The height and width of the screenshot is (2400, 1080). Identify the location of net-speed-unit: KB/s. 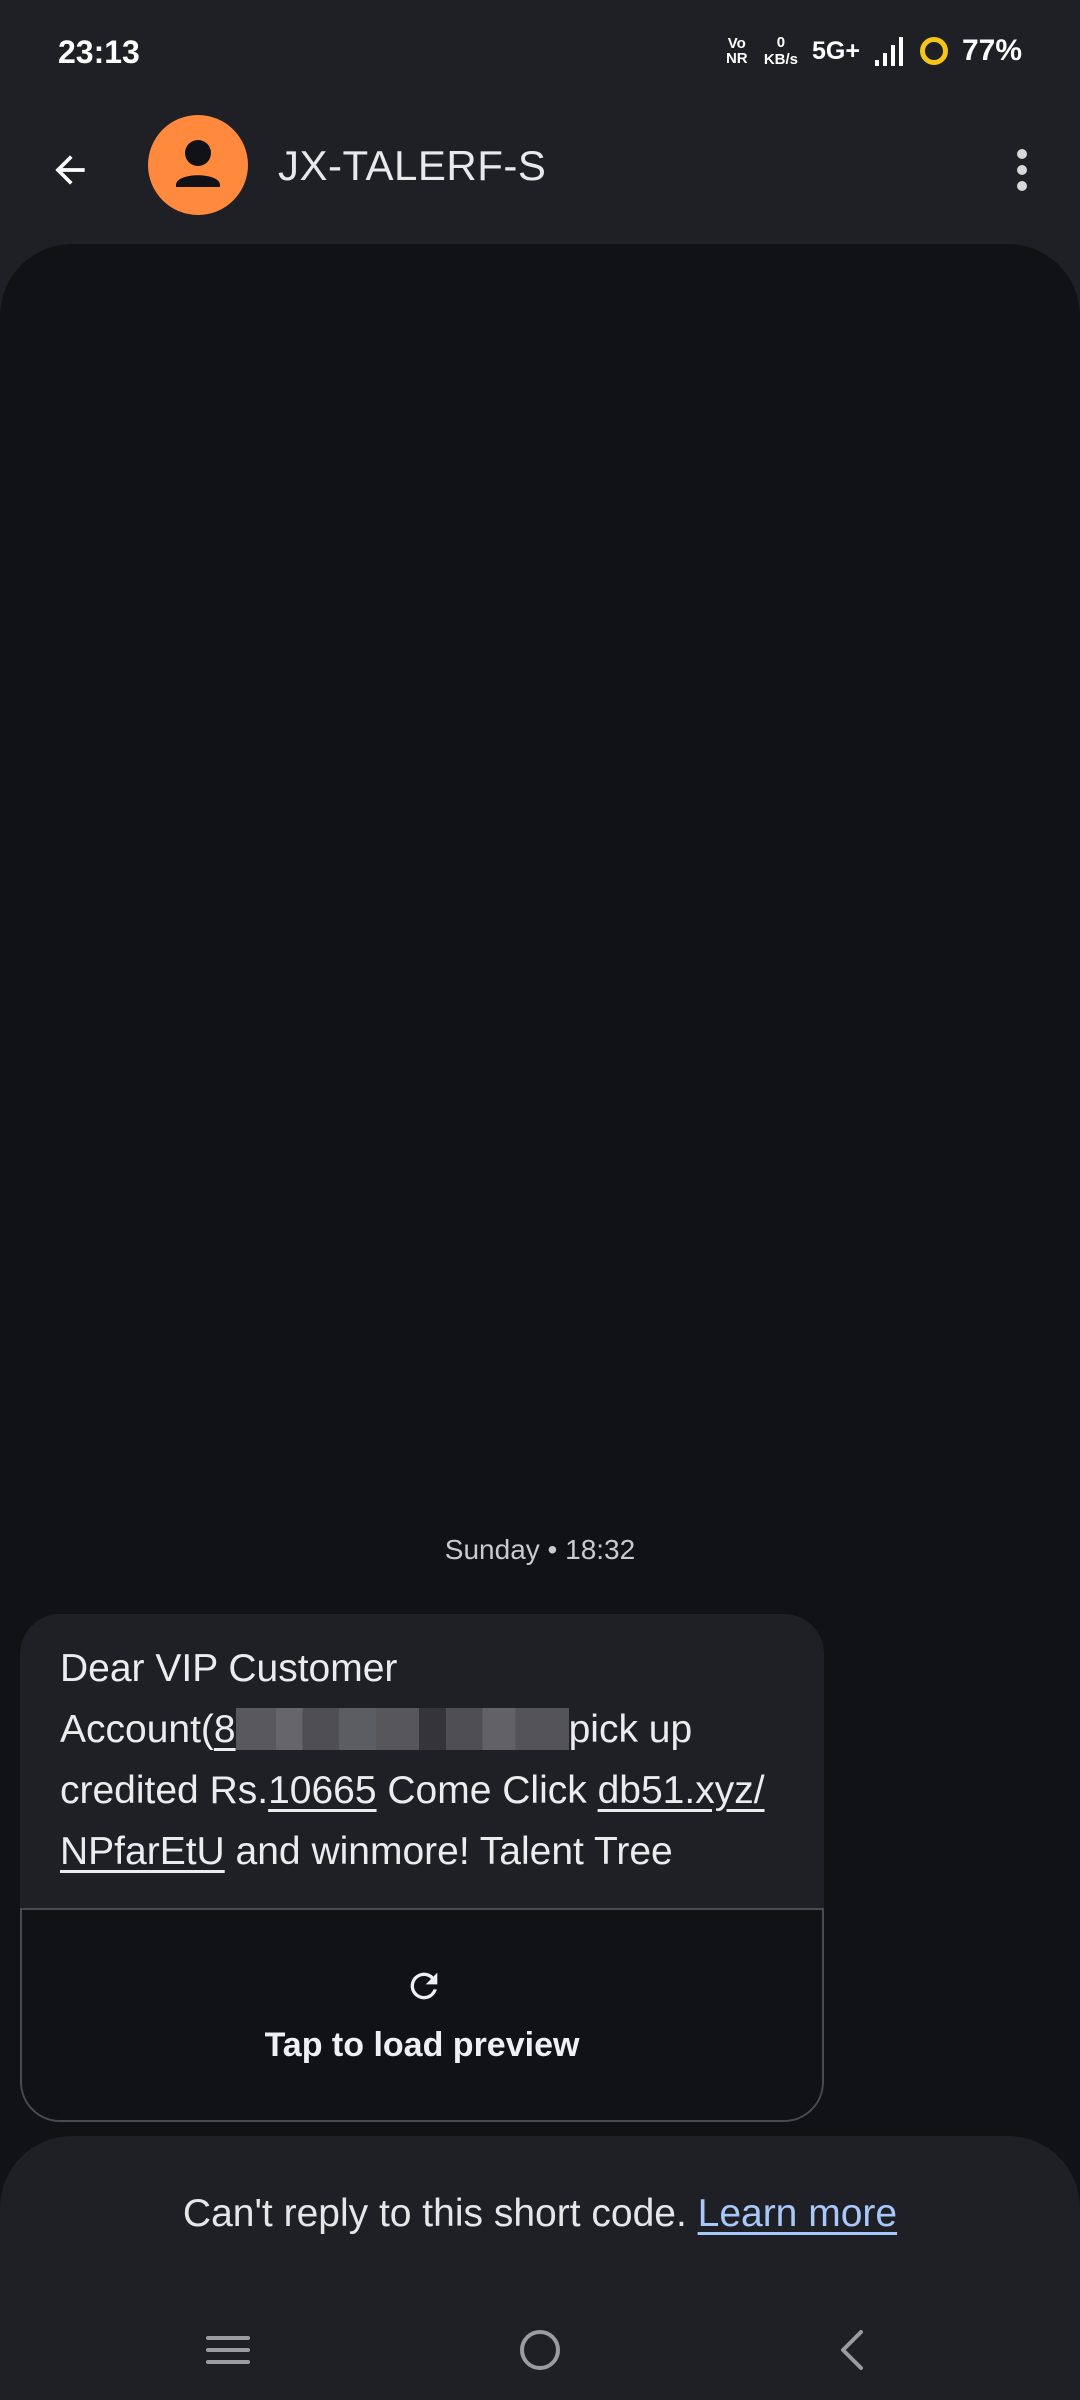
(780, 59).